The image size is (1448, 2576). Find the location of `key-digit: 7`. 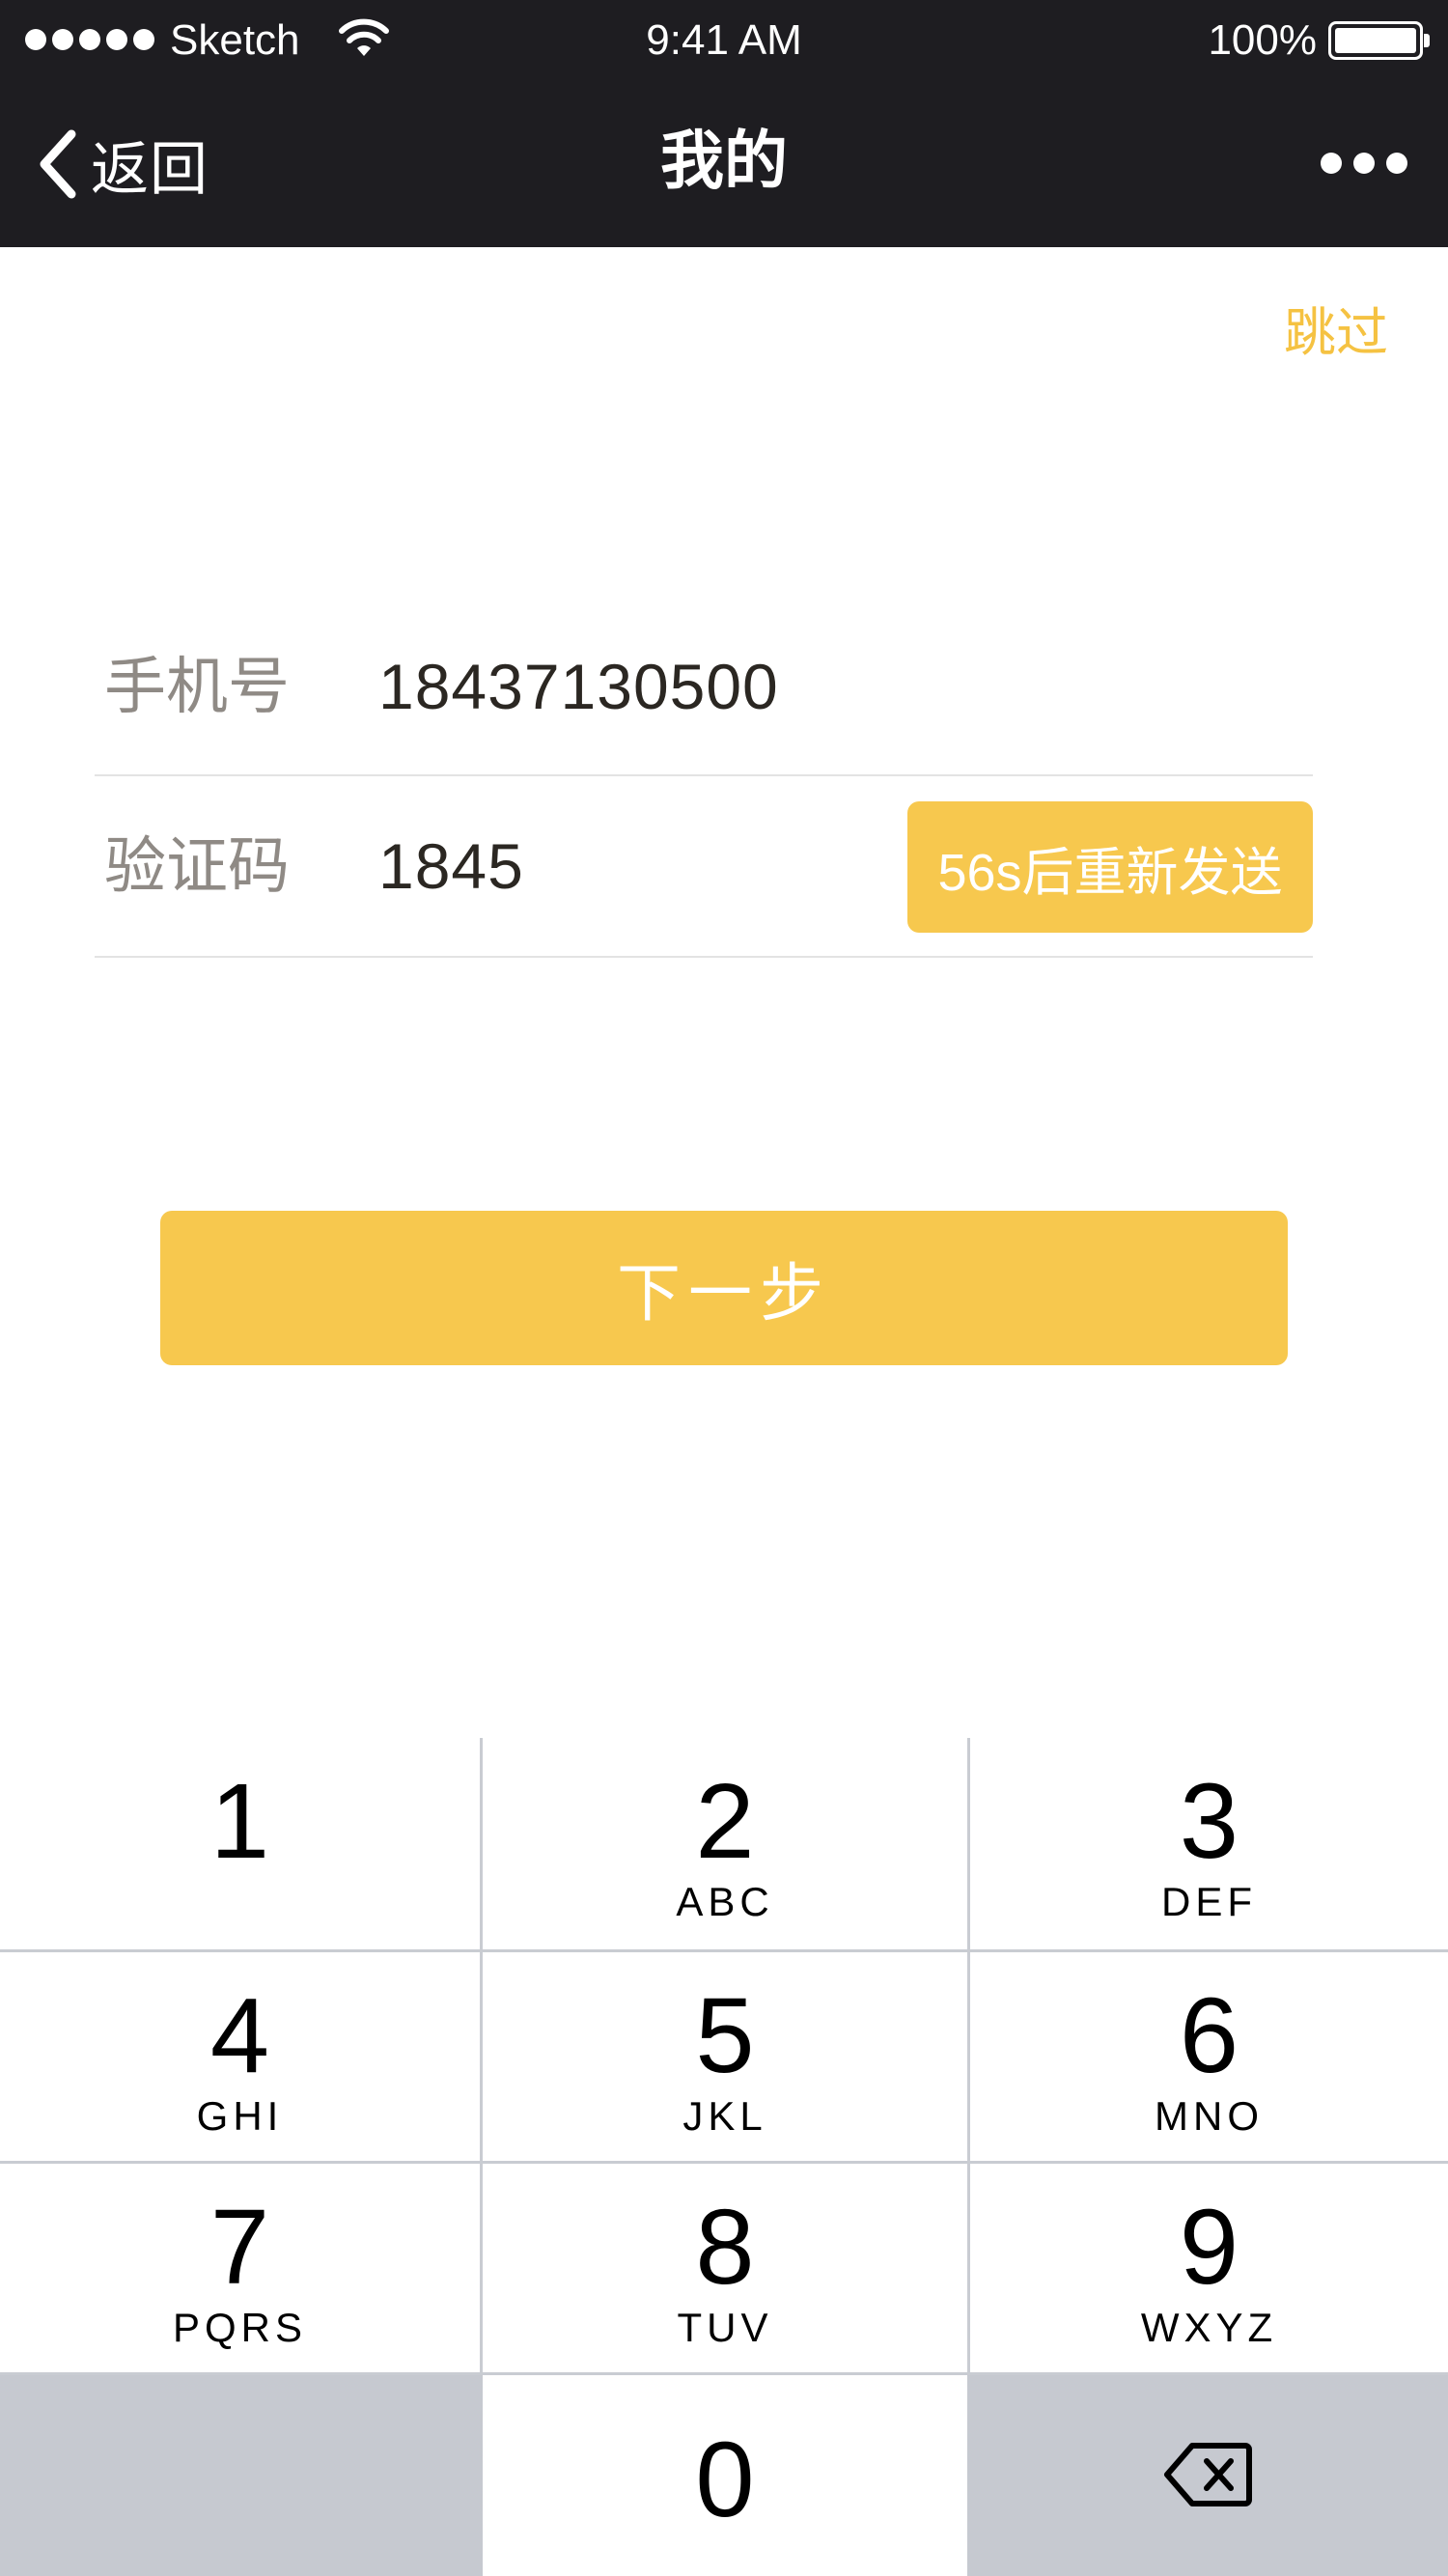

key-digit: 7 is located at coordinates (240, 2248).